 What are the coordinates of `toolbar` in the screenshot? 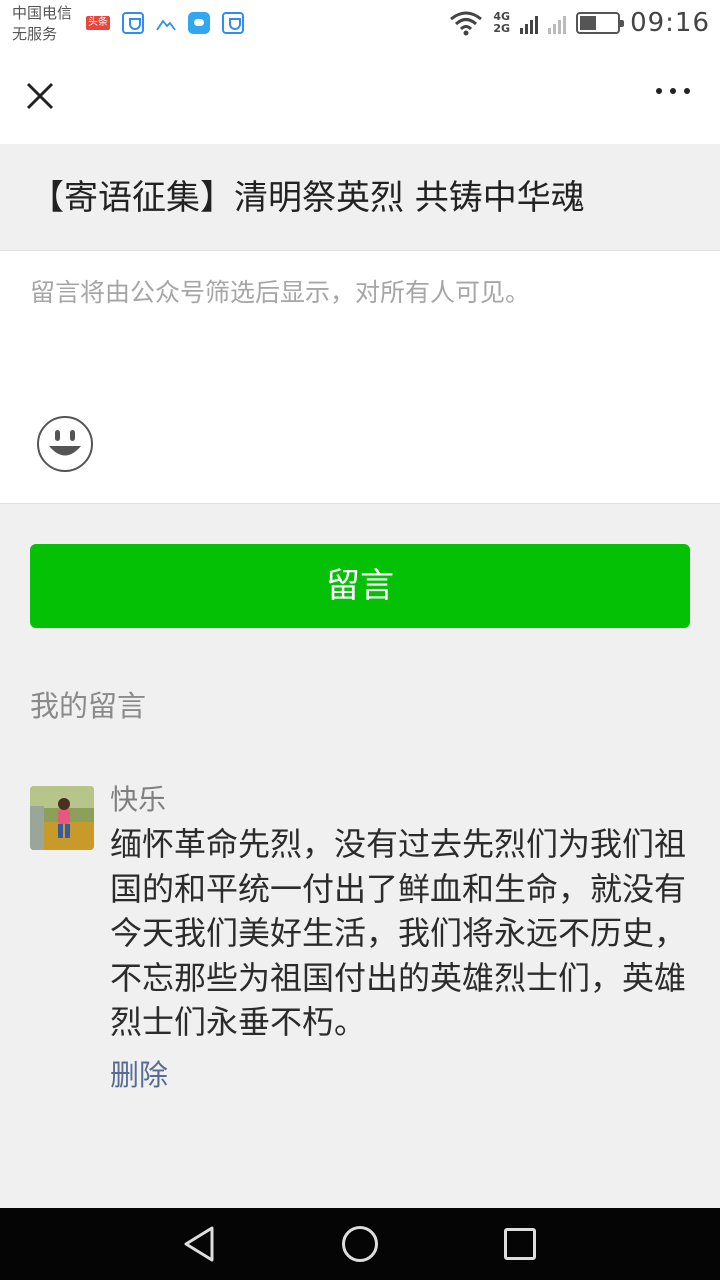 It's located at (360, 97).